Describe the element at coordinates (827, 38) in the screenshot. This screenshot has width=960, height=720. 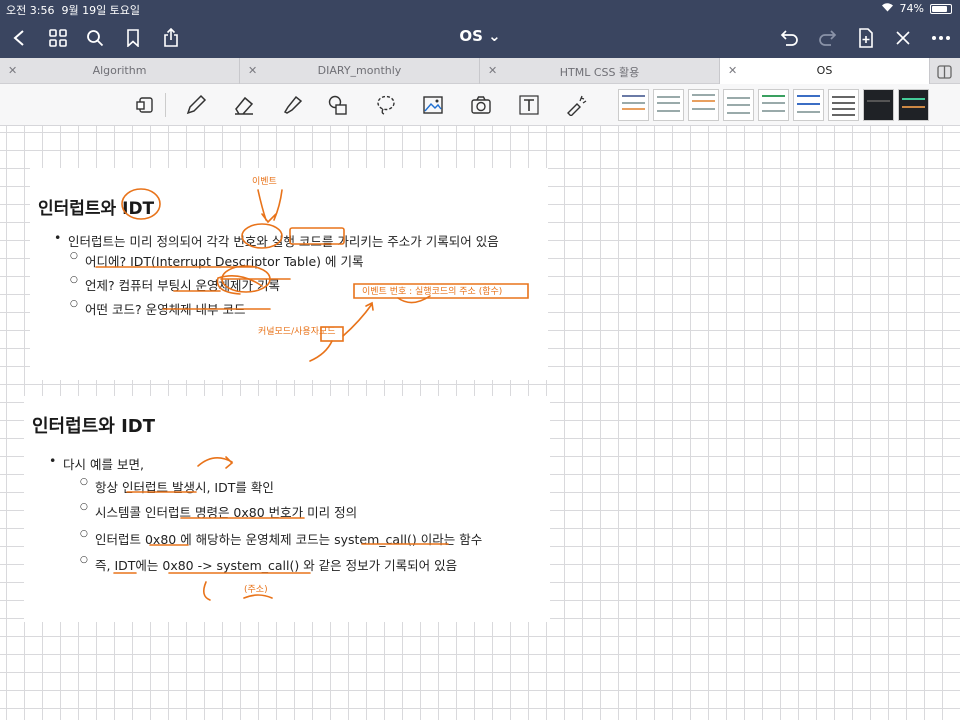
I see `redo-icon` at that location.